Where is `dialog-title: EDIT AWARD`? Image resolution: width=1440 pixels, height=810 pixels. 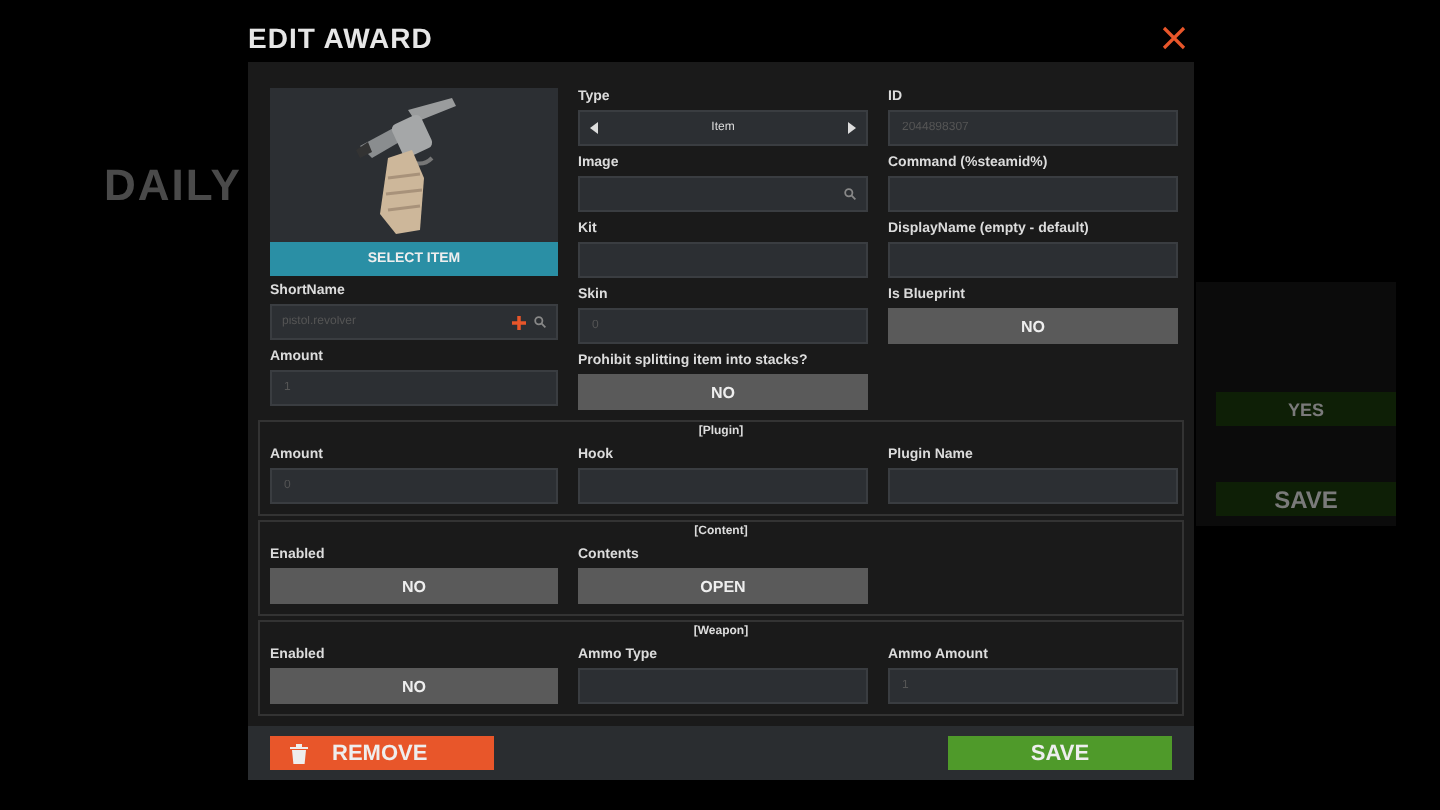 dialog-title: EDIT AWARD is located at coordinates (340, 37).